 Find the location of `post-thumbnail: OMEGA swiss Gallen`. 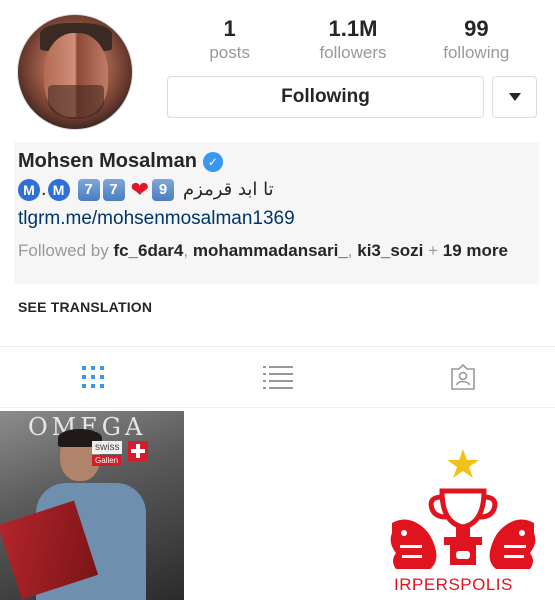

post-thumbnail: OMEGA swiss Gallen is located at coordinates (92, 505).